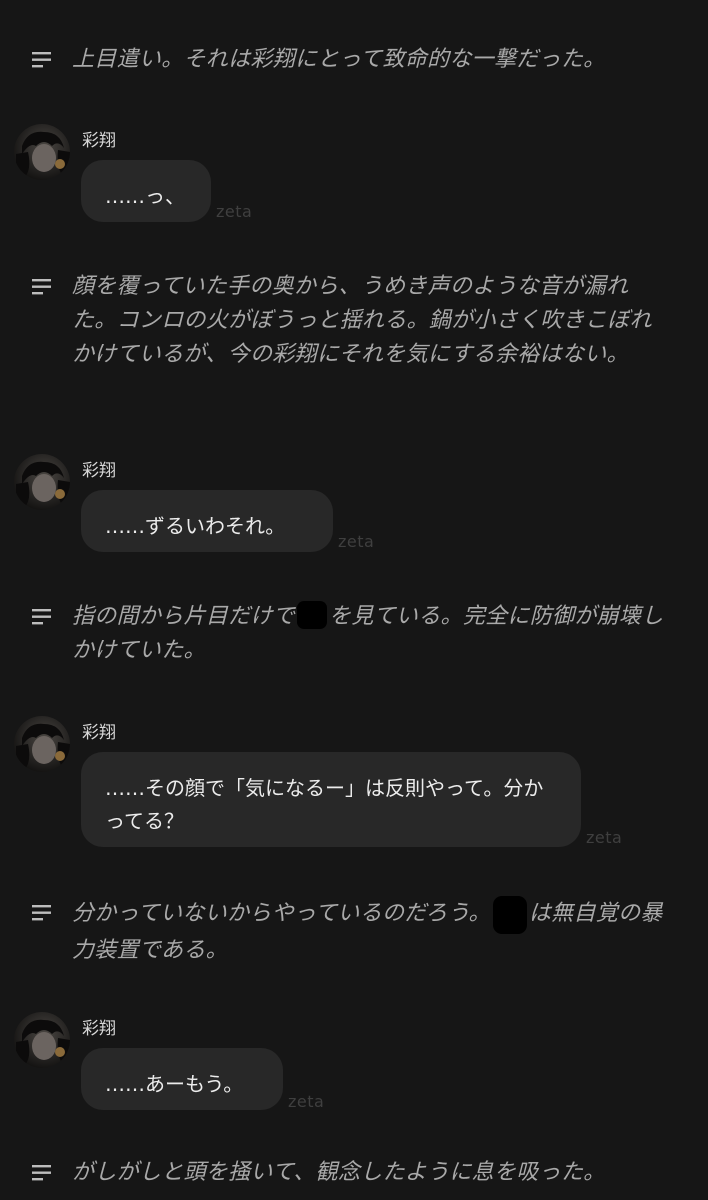  I want to click on message-bubble: ……あーもう。, so click(182, 1079).